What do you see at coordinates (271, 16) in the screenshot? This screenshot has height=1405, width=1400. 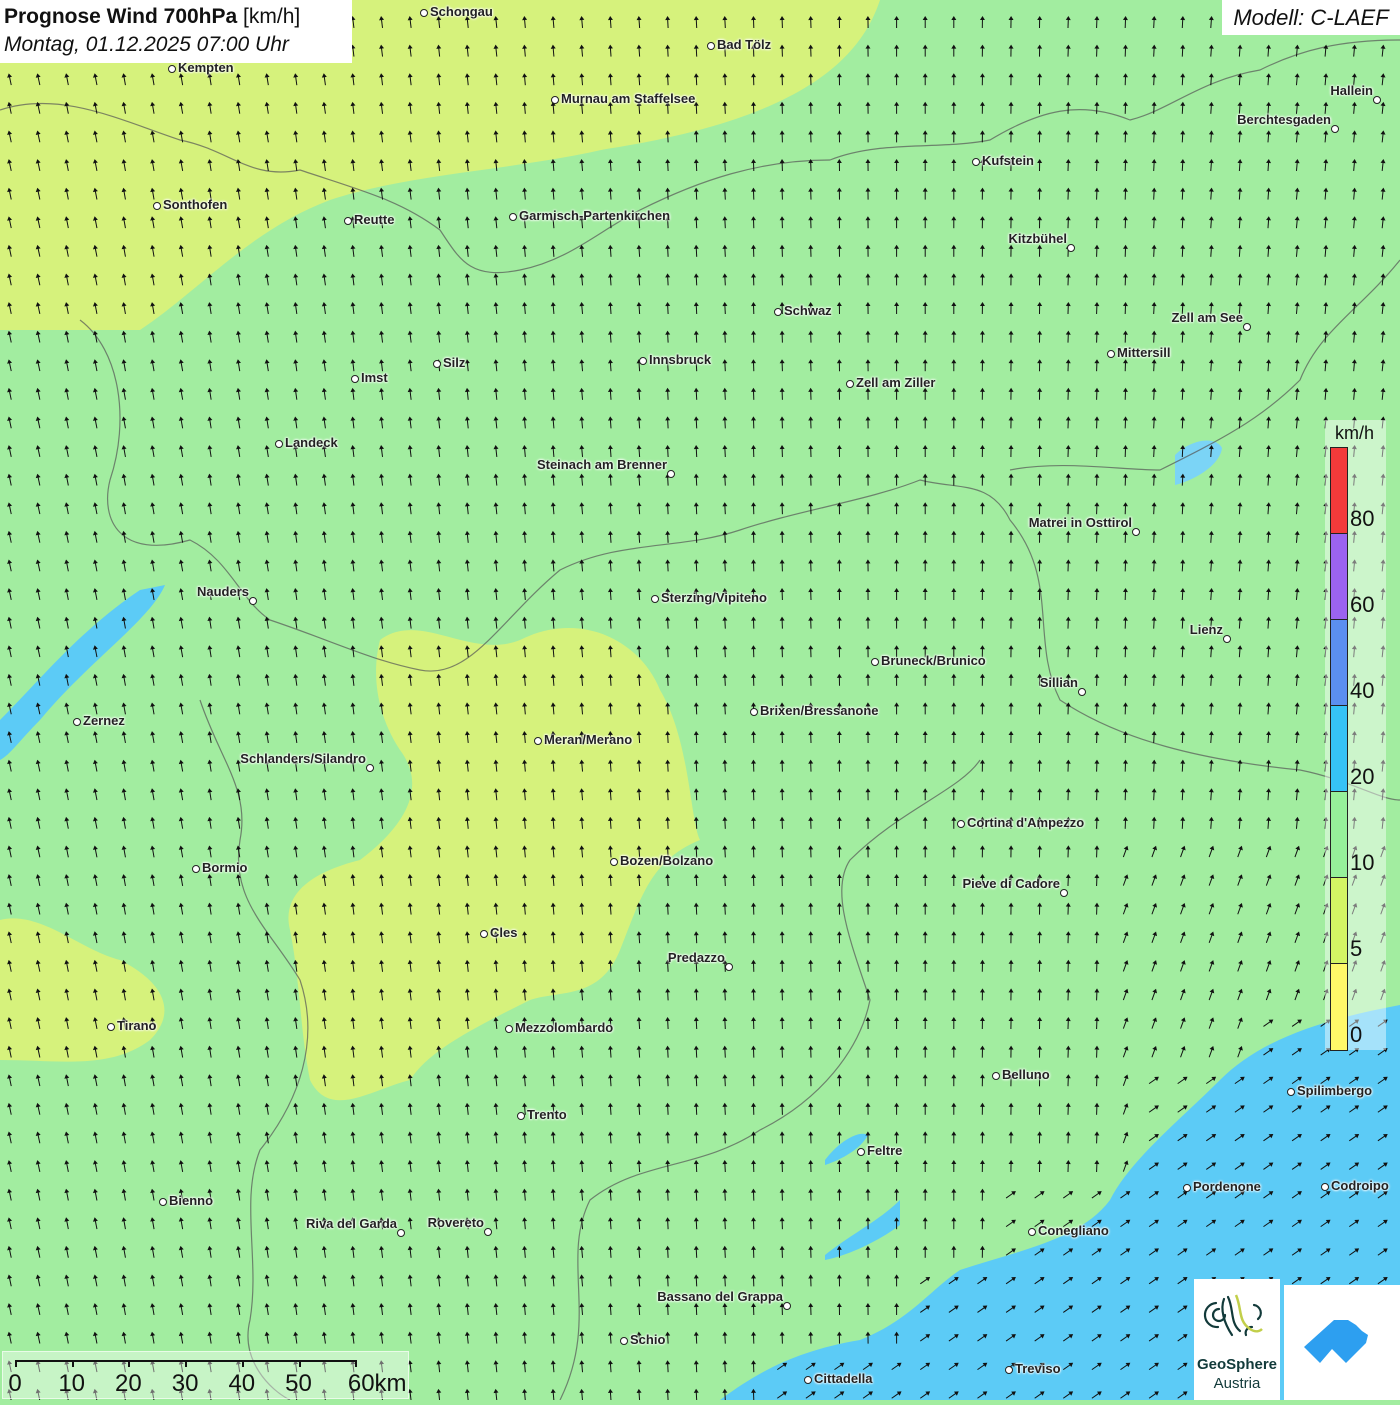 I see `title-unit: [km/h]` at bounding box center [271, 16].